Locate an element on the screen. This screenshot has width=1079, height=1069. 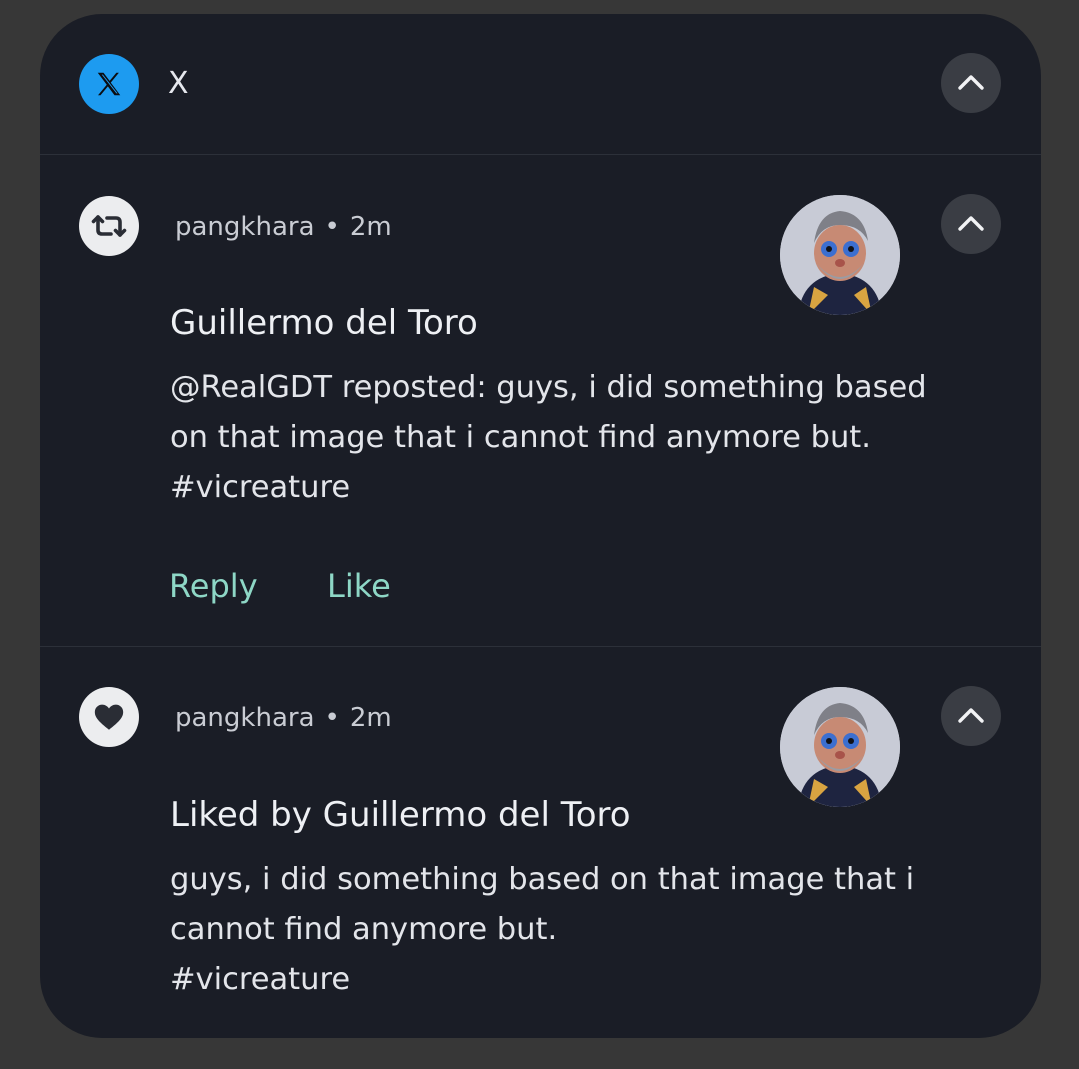
app-name: X is located at coordinates (178, 83).